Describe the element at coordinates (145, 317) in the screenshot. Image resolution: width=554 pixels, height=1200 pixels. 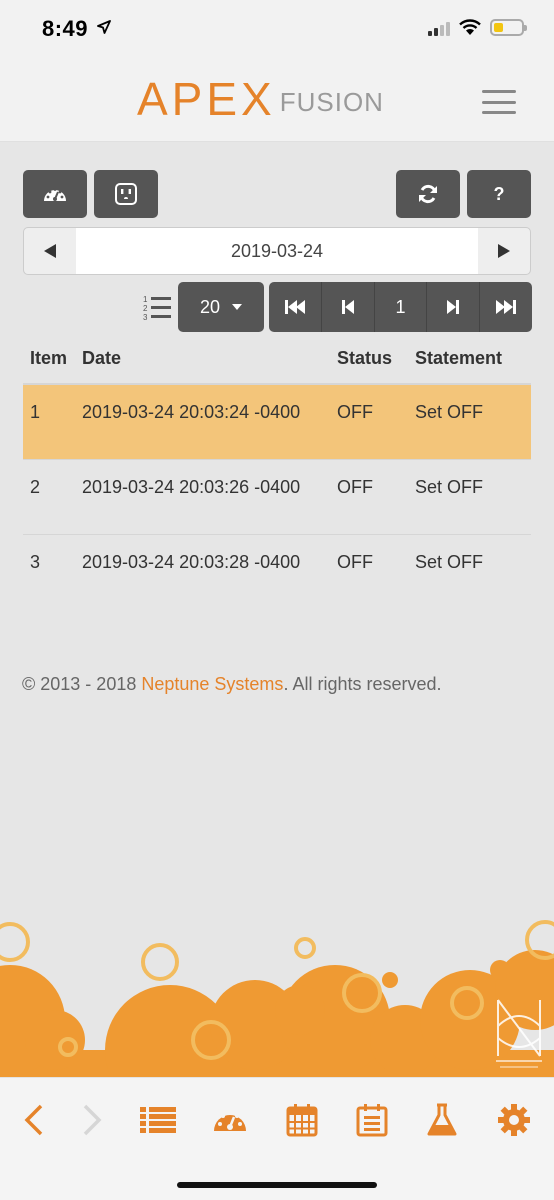
I see `svg-text: 3` at that location.